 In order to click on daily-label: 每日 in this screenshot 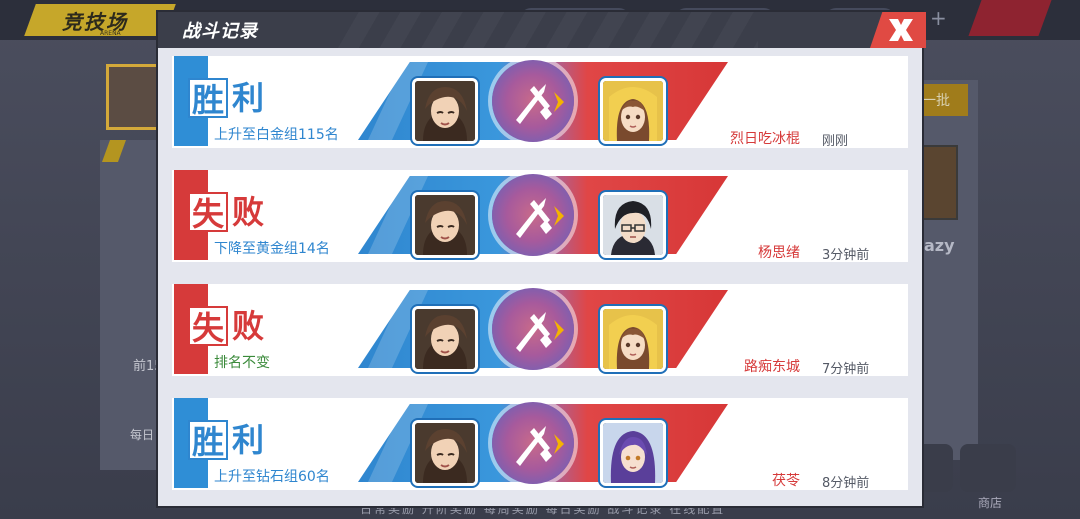, I will do `click(142, 435)`.